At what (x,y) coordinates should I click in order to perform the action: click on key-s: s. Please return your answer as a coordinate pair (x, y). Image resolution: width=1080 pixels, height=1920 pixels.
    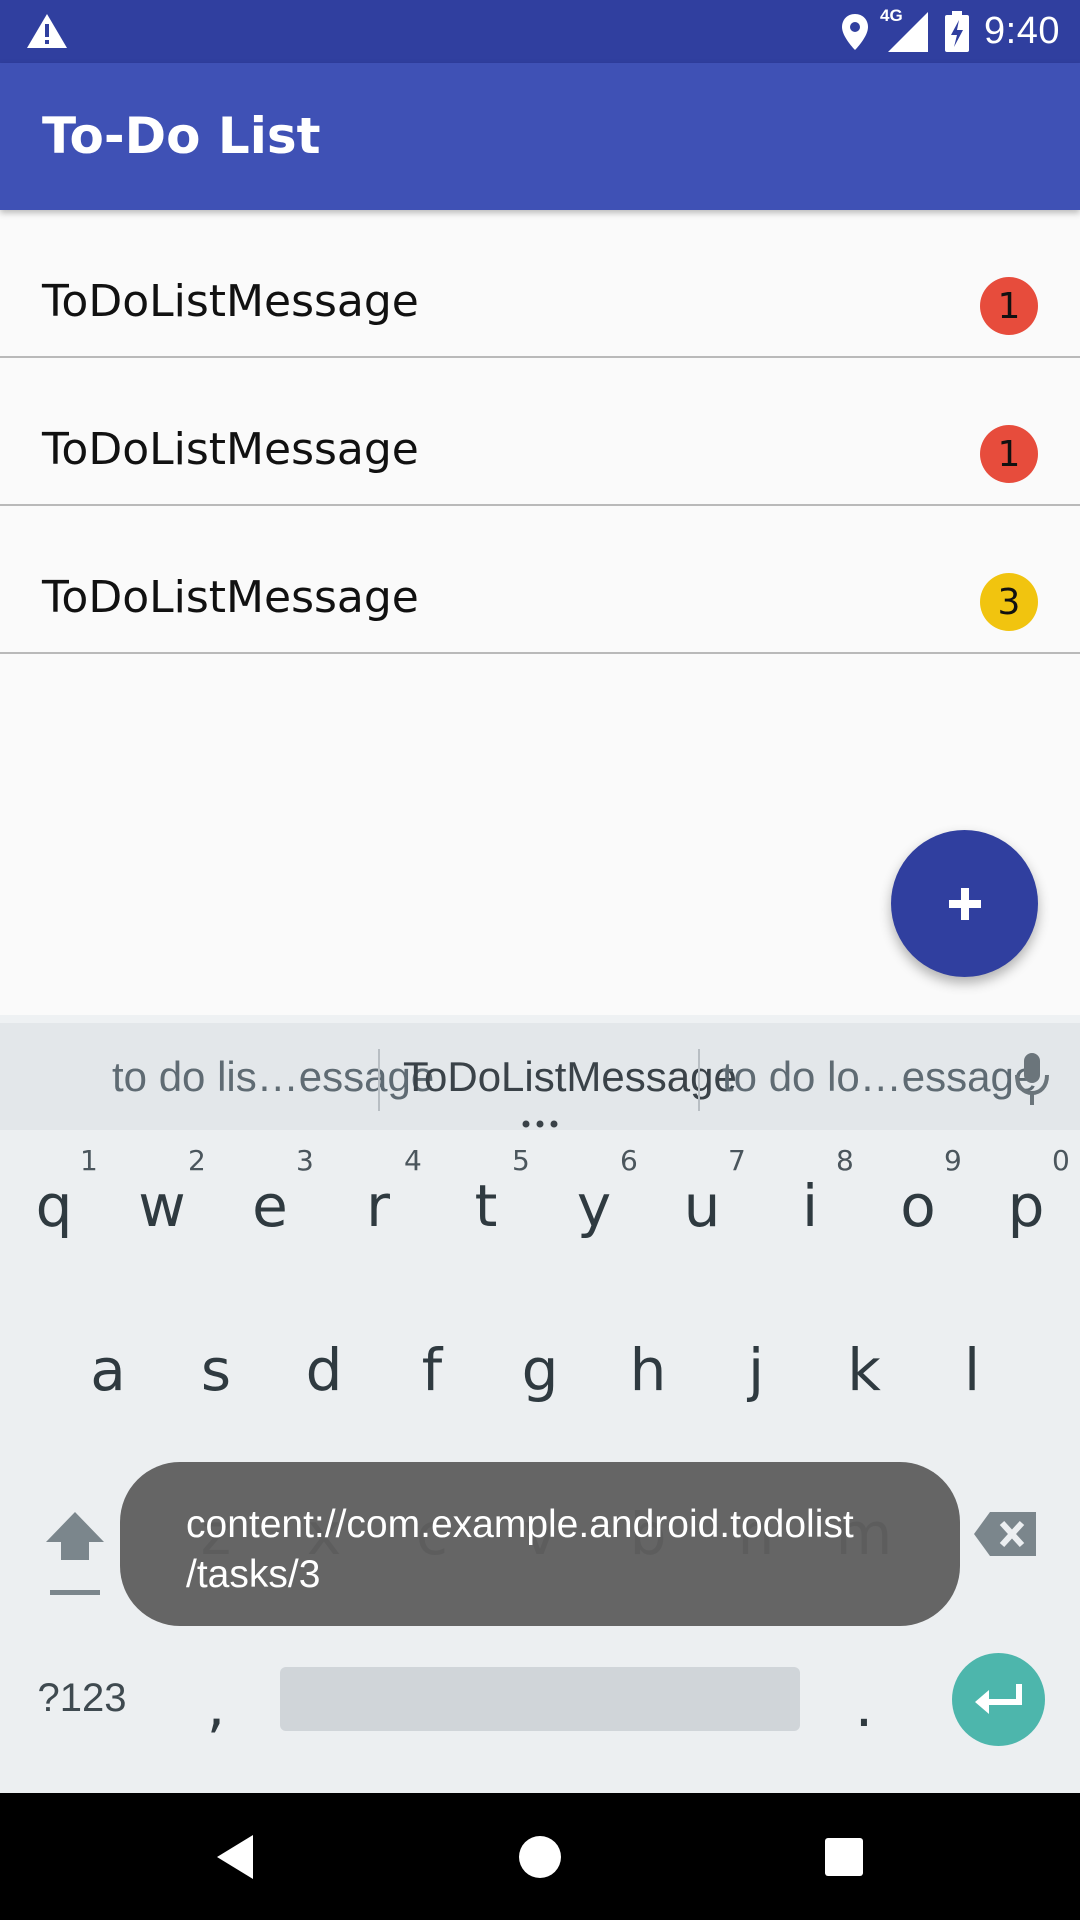
    Looking at the image, I should click on (216, 1370).